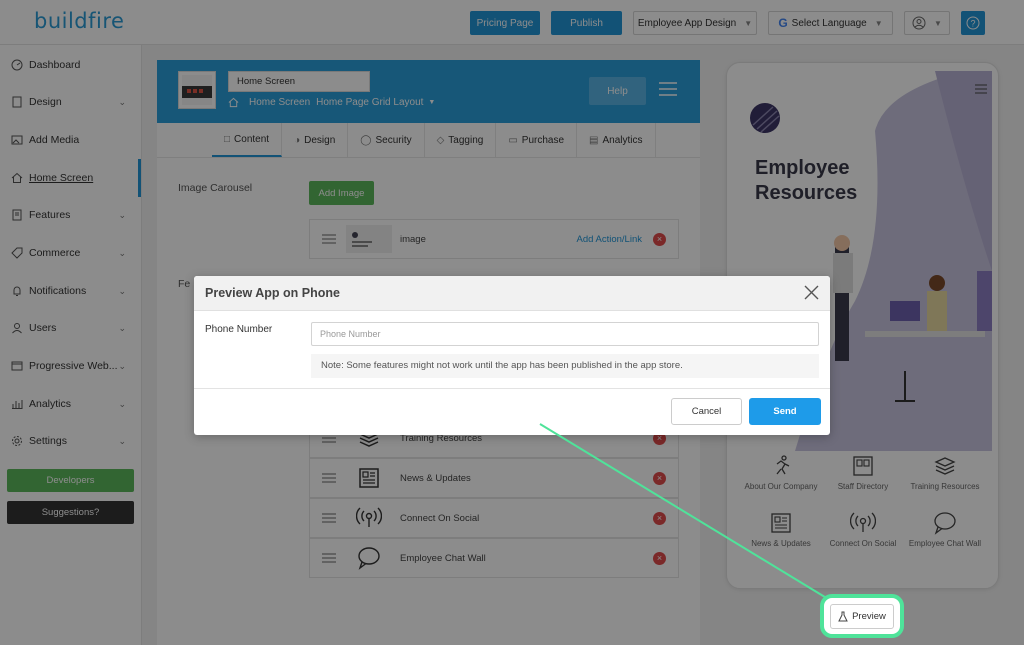  I want to click on flask-icon, so click(843, 616).